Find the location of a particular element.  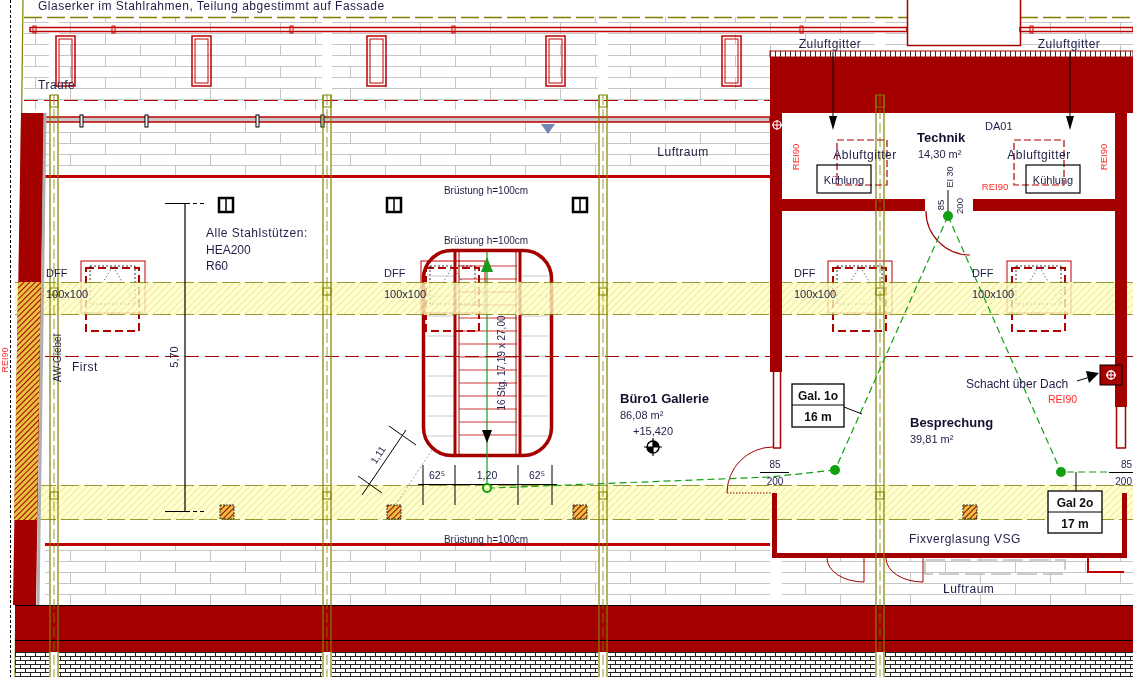

escape-route-label: Gal 2o is located at coordinates (1075, 503).